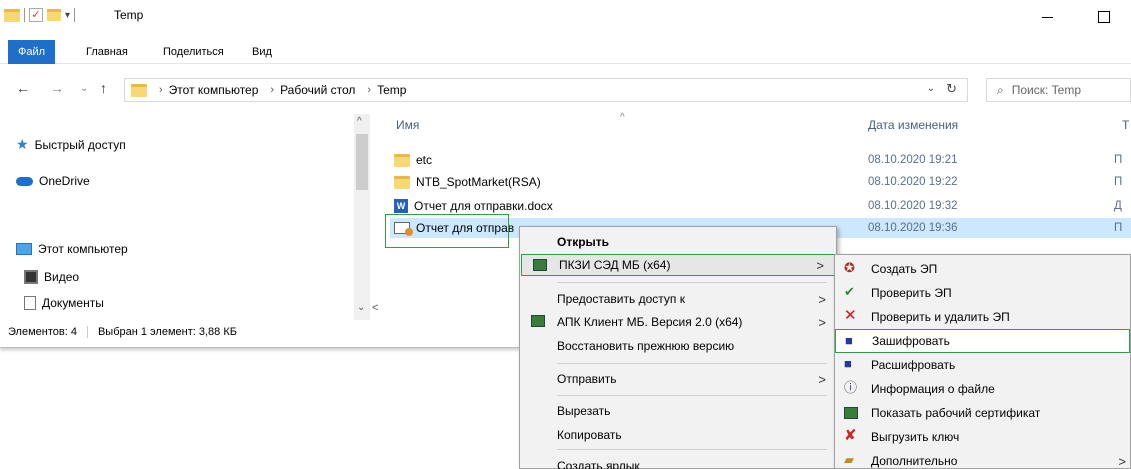 The height and width of the screenshot is (469, 1131). What do you see at coordinates (982, 413) in the screenshot?
I see `submenu-item-show-certificate: Показать рабочий сертификат` at bounding box center [982, 413].